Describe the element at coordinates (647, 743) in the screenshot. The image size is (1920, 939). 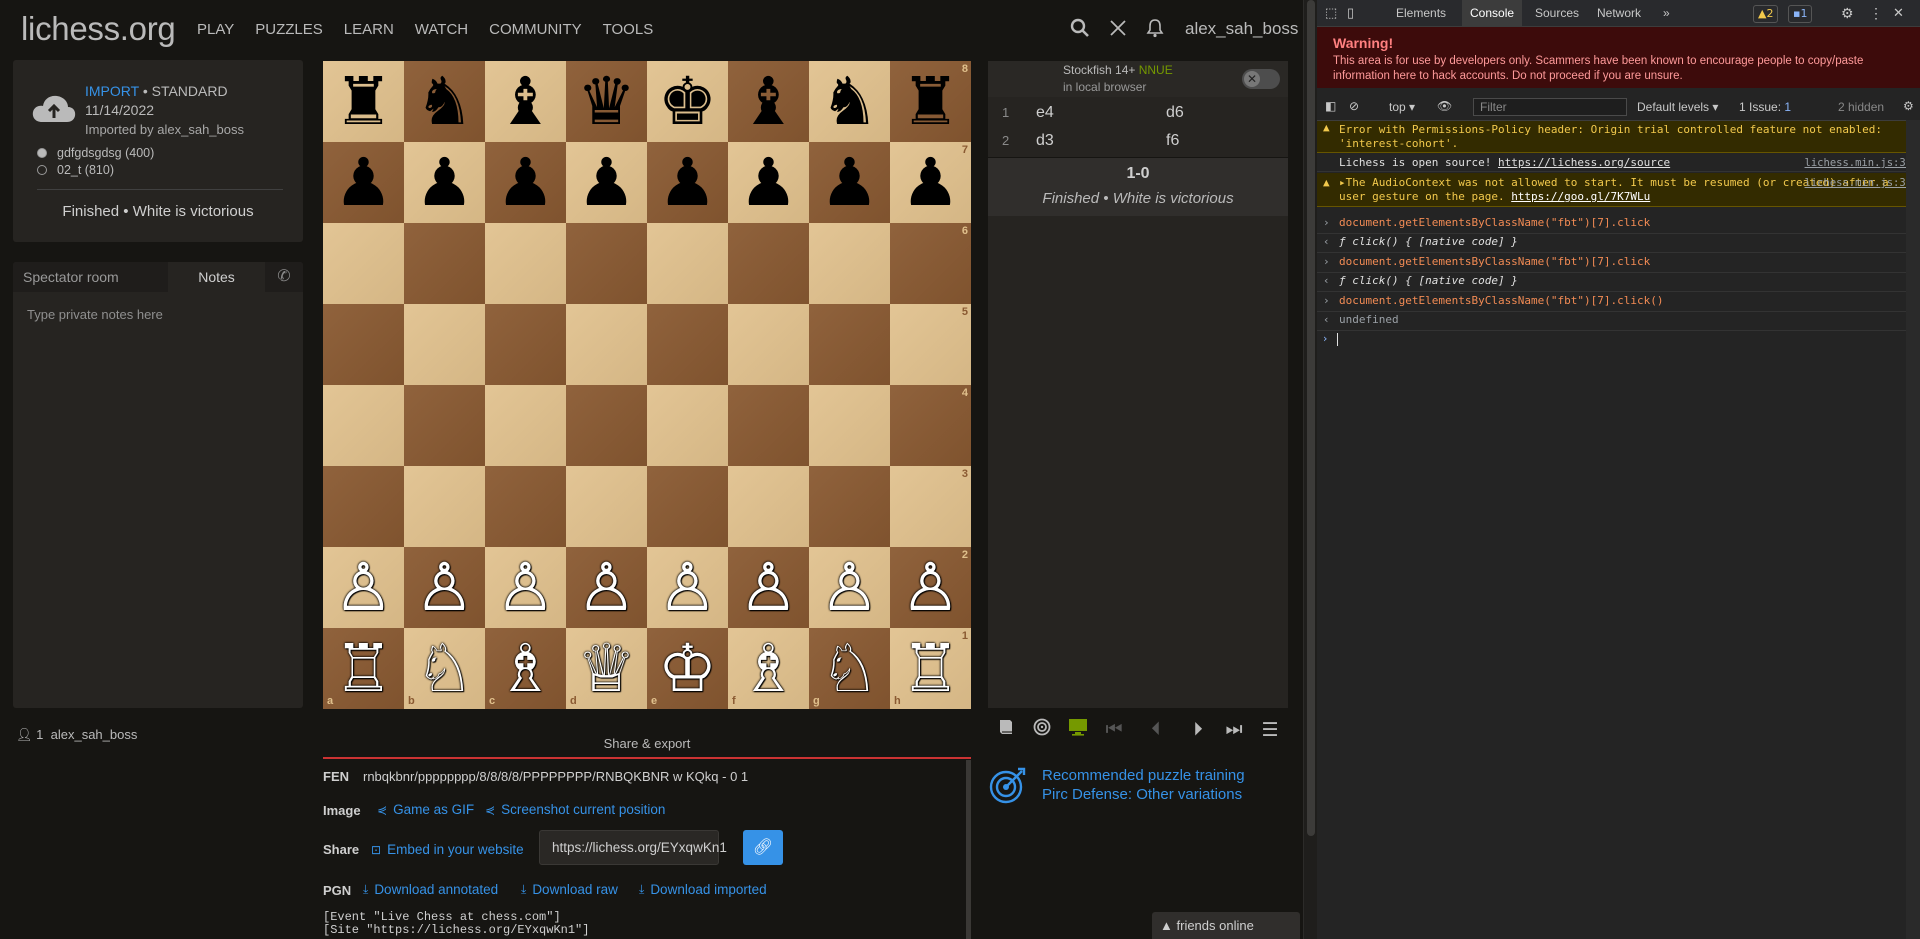
I see `share-export-toggle: Share & export` at that location.